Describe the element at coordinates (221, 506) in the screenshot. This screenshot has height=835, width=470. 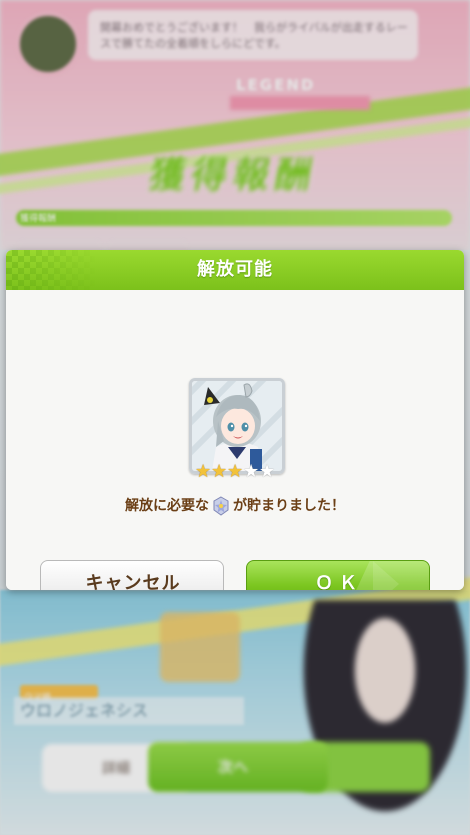
I see `piece-icon` at that location.